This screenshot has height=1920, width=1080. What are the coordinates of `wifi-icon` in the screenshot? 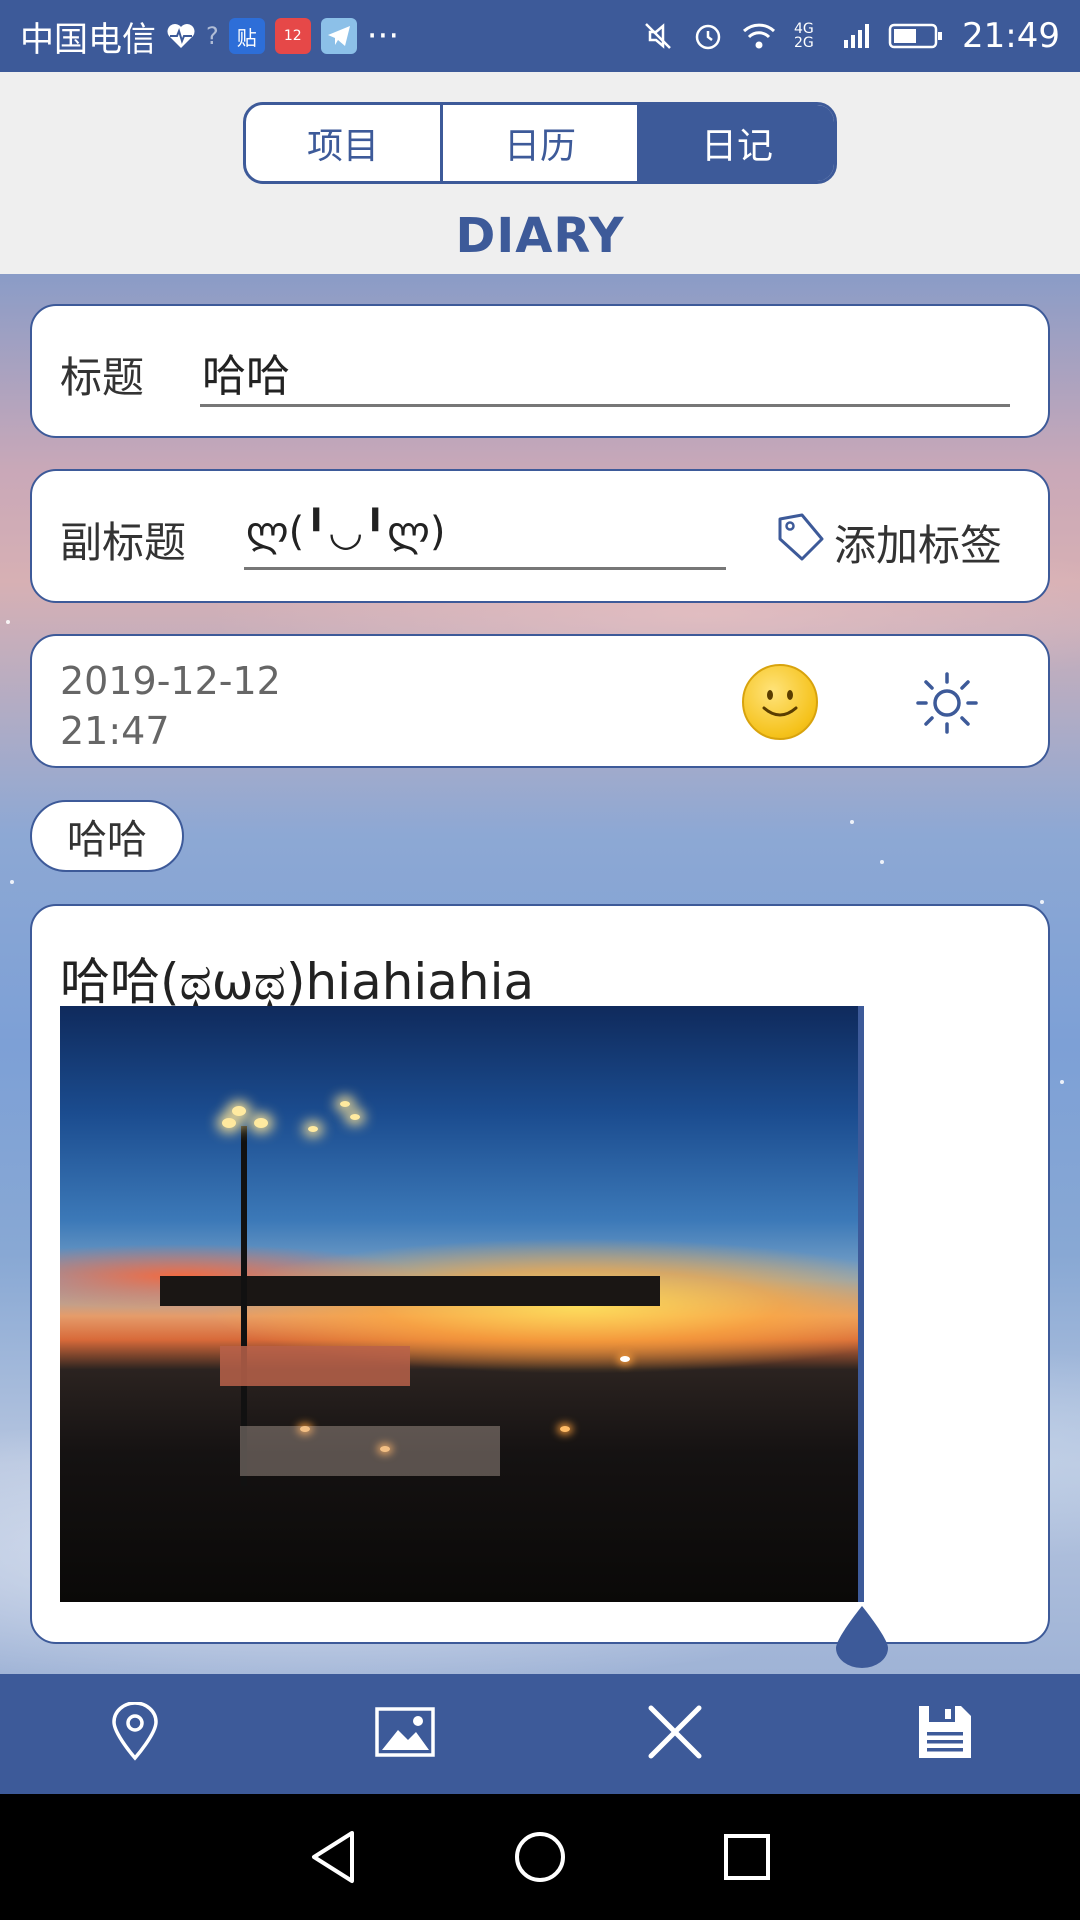 It's located at (759, 36).